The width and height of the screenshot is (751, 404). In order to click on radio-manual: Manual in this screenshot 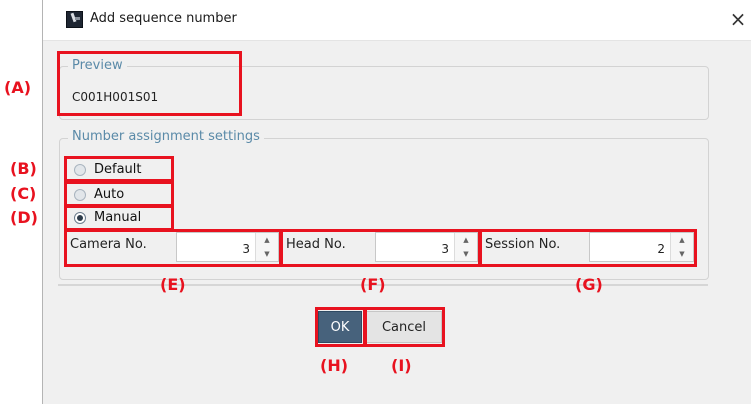, I will do `click(120, 218)`.